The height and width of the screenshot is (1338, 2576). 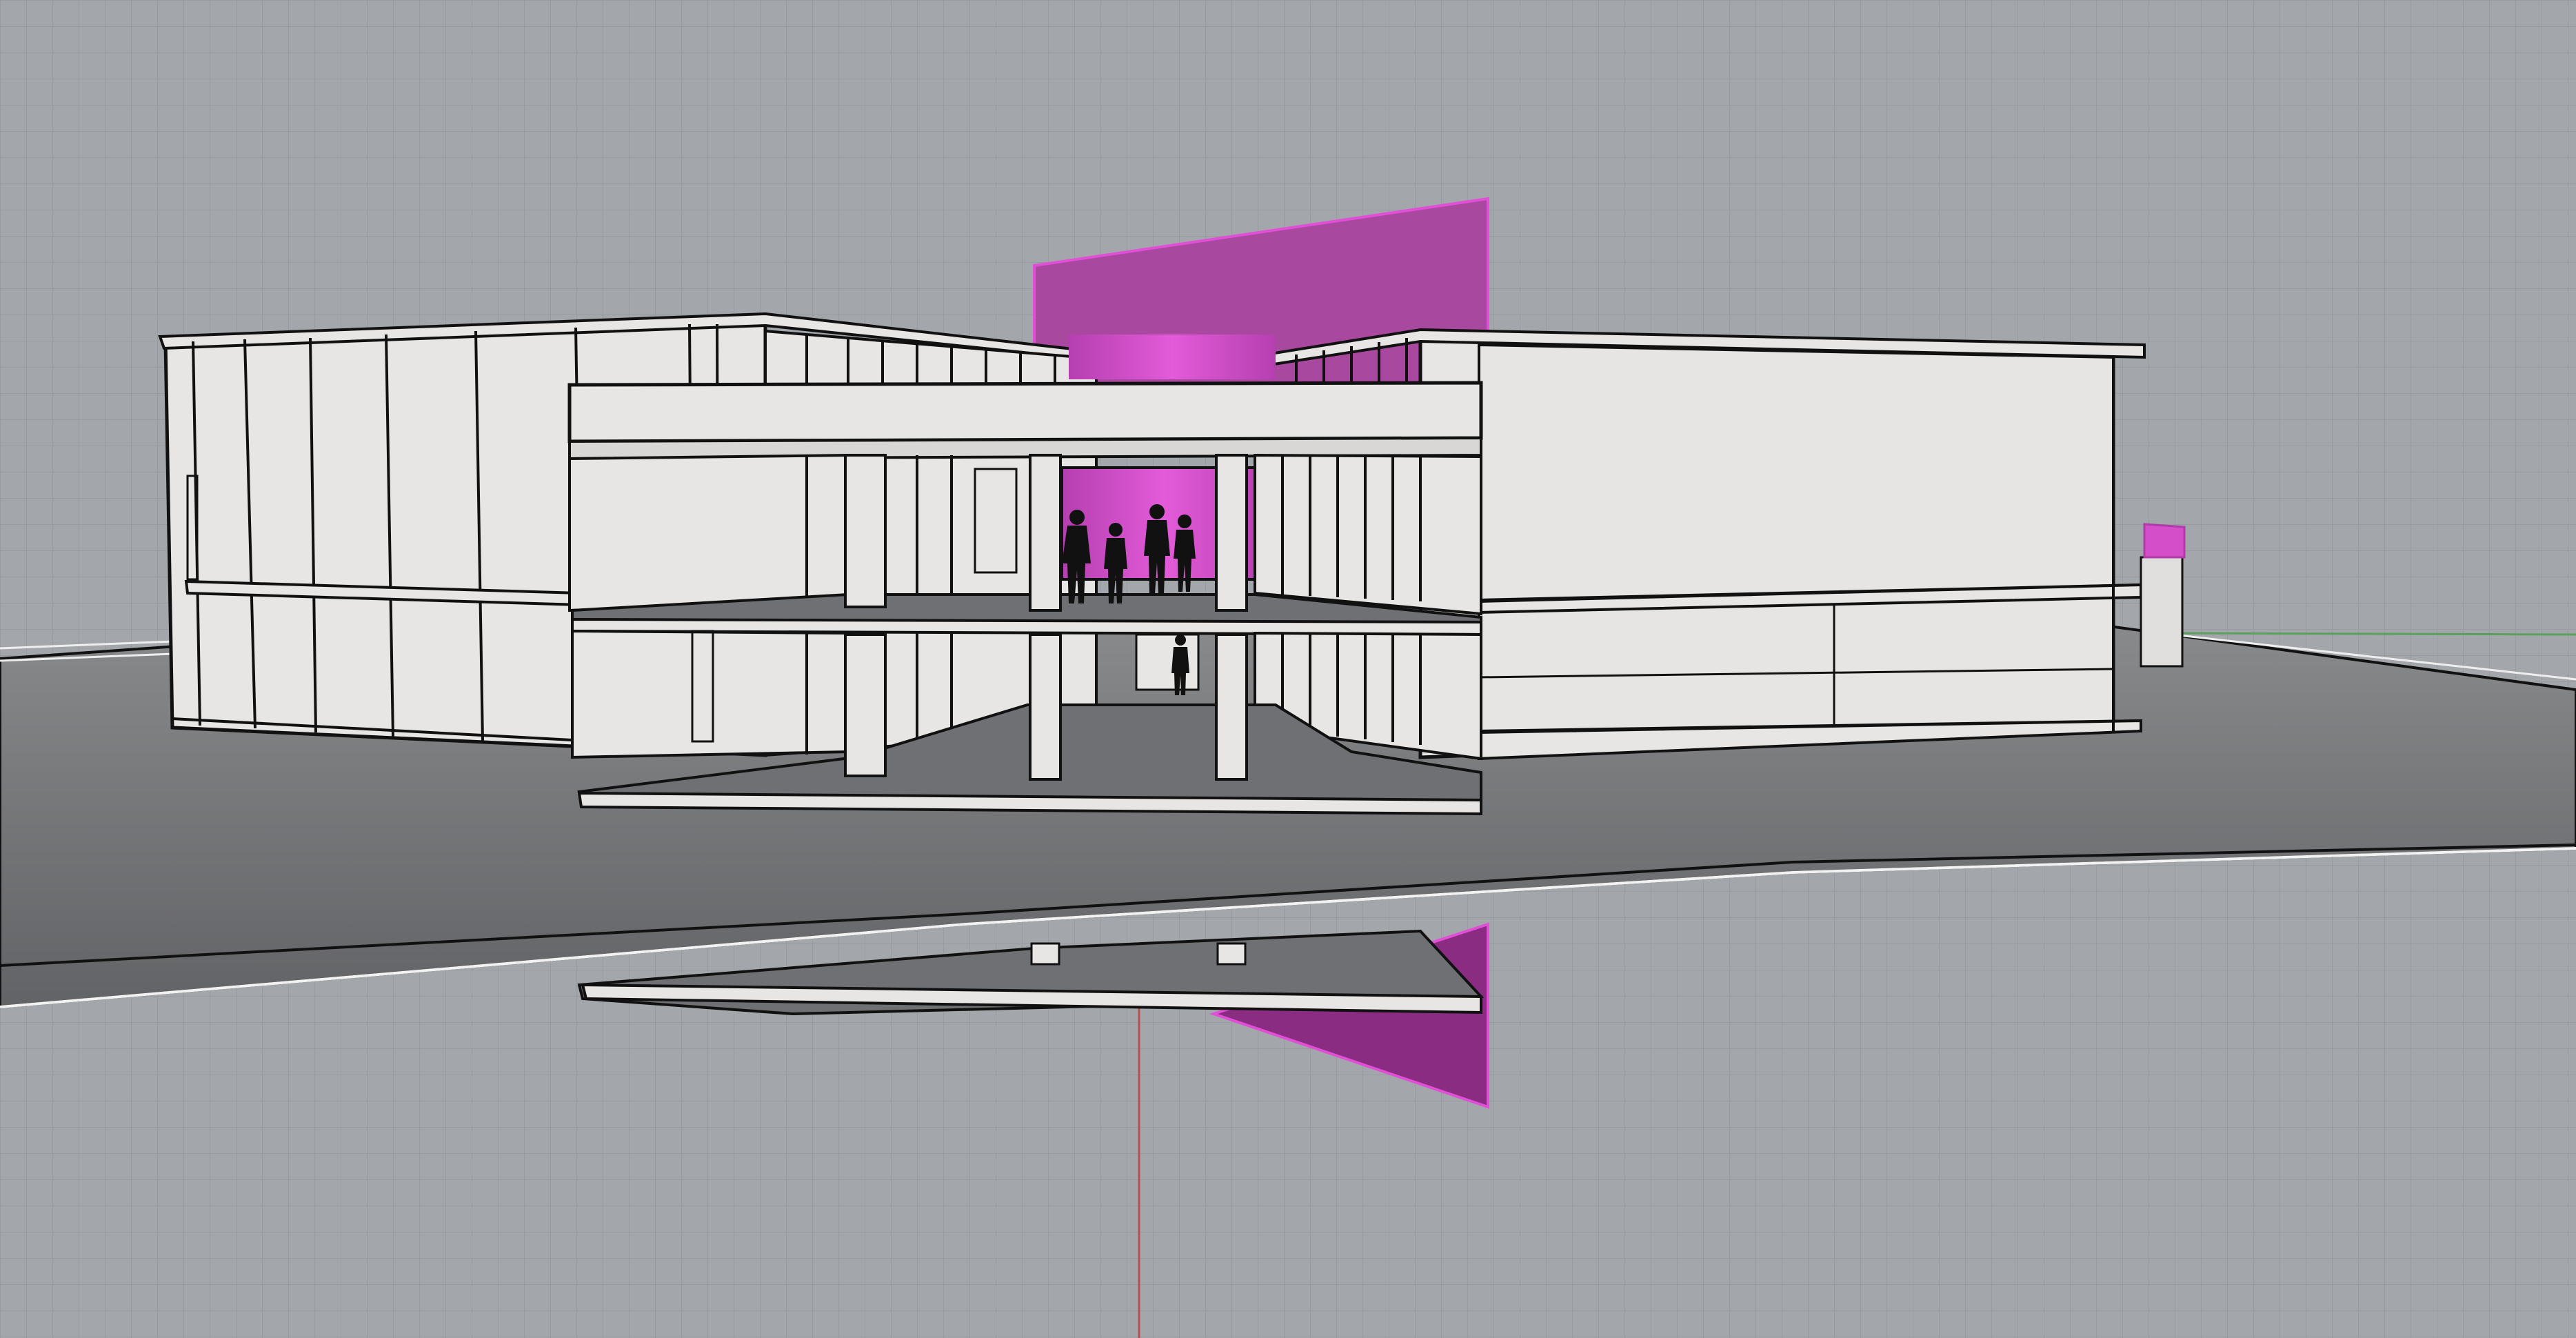 What do you see at coordinates (2363, 634) in the screenshot?
I see `y-axis-line` at bounding box center [2363, 634].